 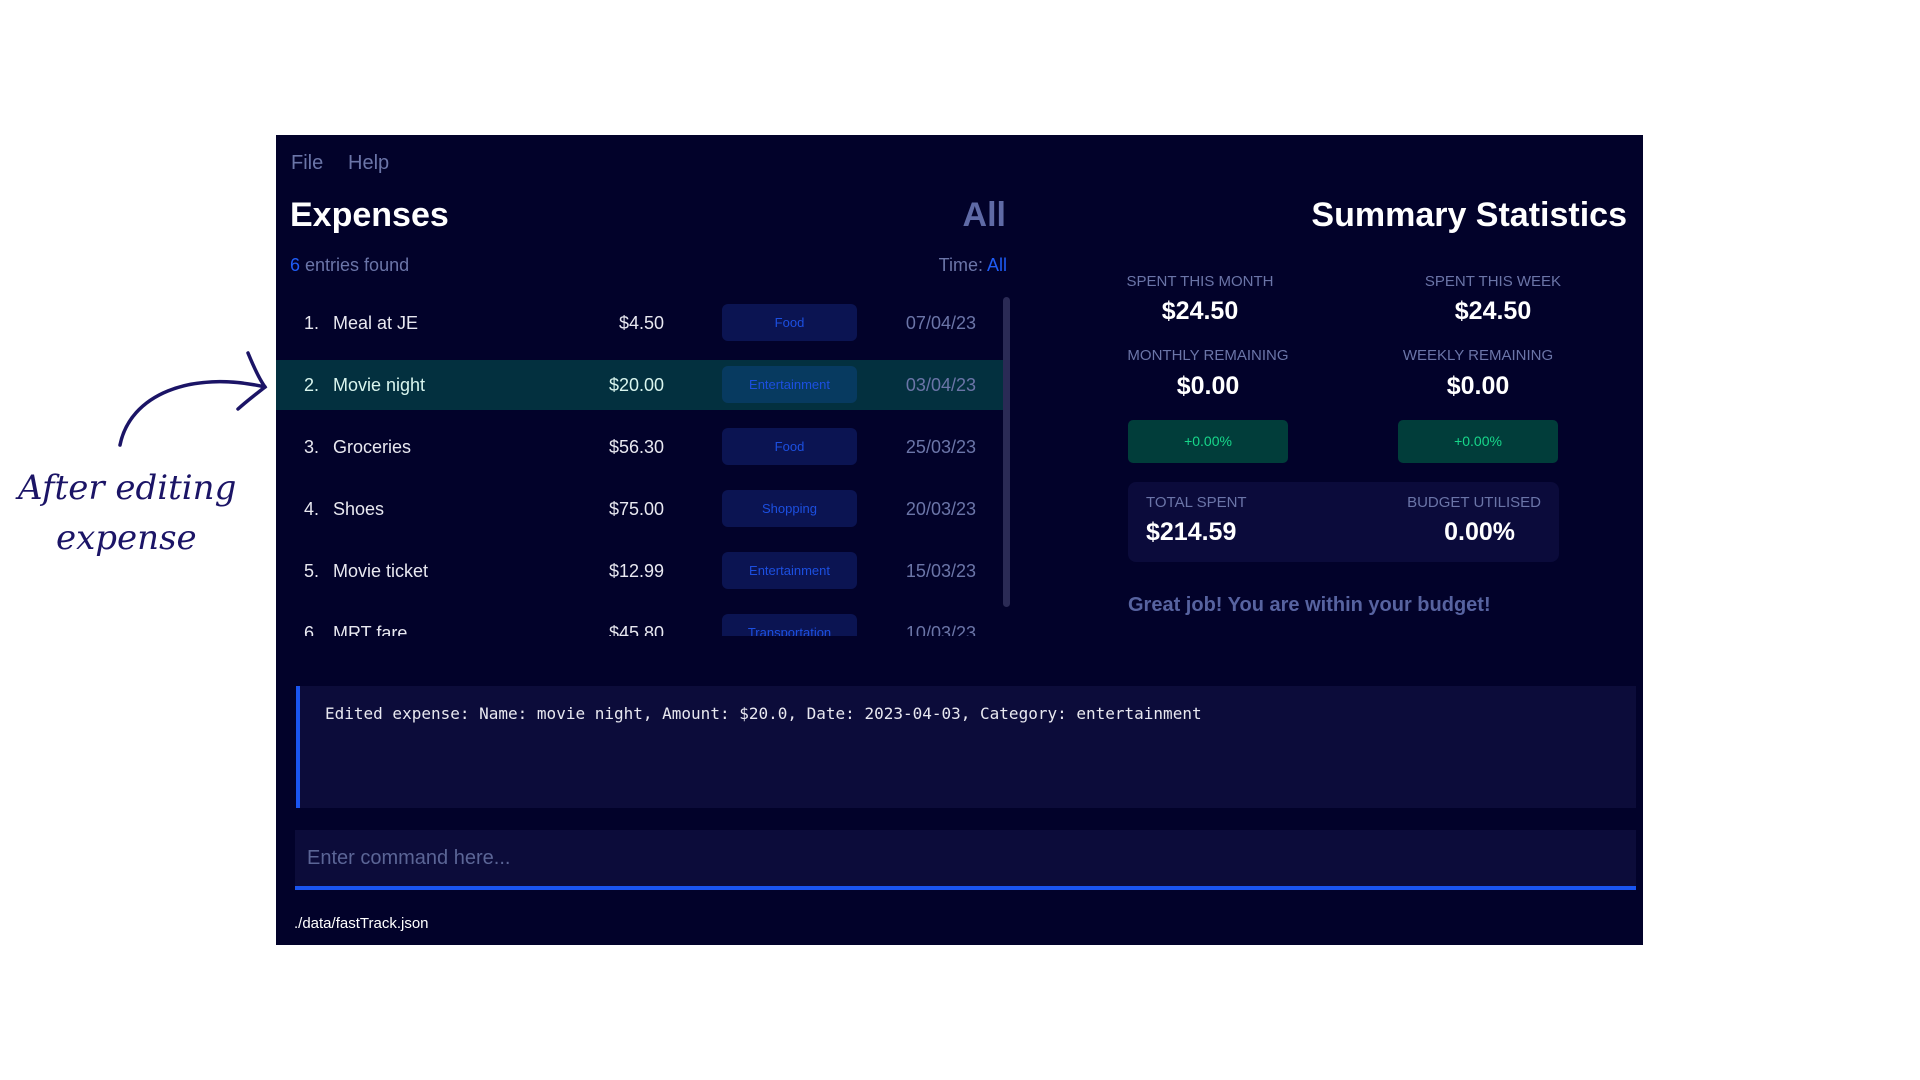 What do you see at coordinates (965, 860) in the screenshot?
I see `command-input` at bounding box center [965, 860].